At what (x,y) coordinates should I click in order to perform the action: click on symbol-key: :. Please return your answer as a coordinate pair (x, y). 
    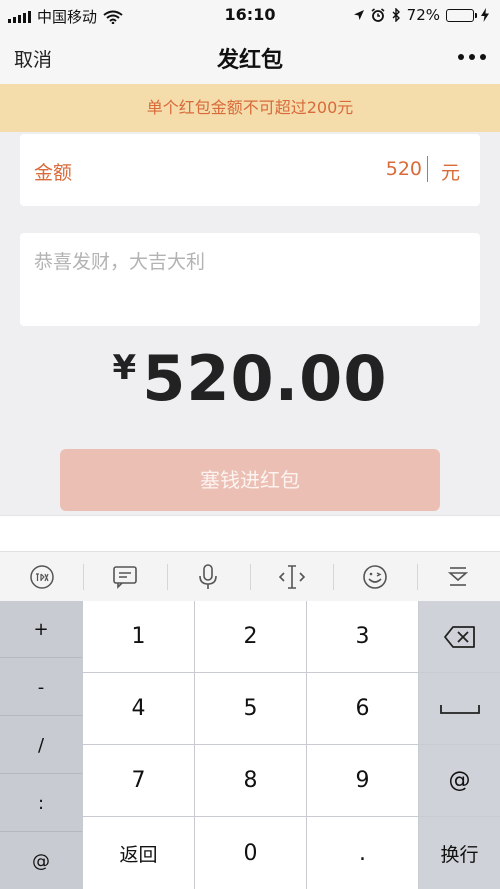
    Looking at the image, I should click on (41, 803).